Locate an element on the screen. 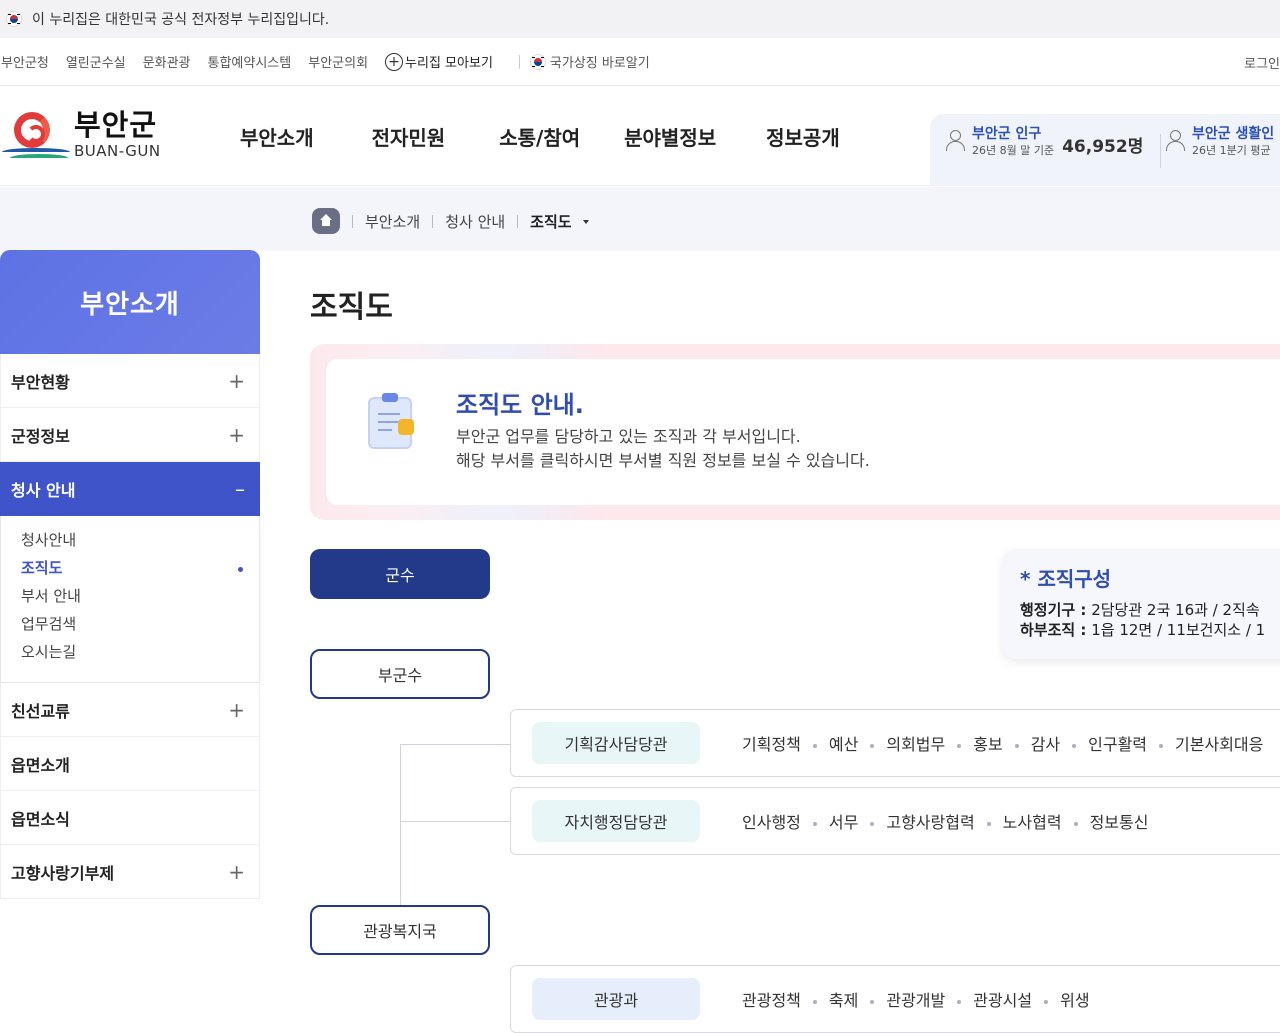  side-nav-item-towns: 읍면소개 is located at coordinates (130, 764).